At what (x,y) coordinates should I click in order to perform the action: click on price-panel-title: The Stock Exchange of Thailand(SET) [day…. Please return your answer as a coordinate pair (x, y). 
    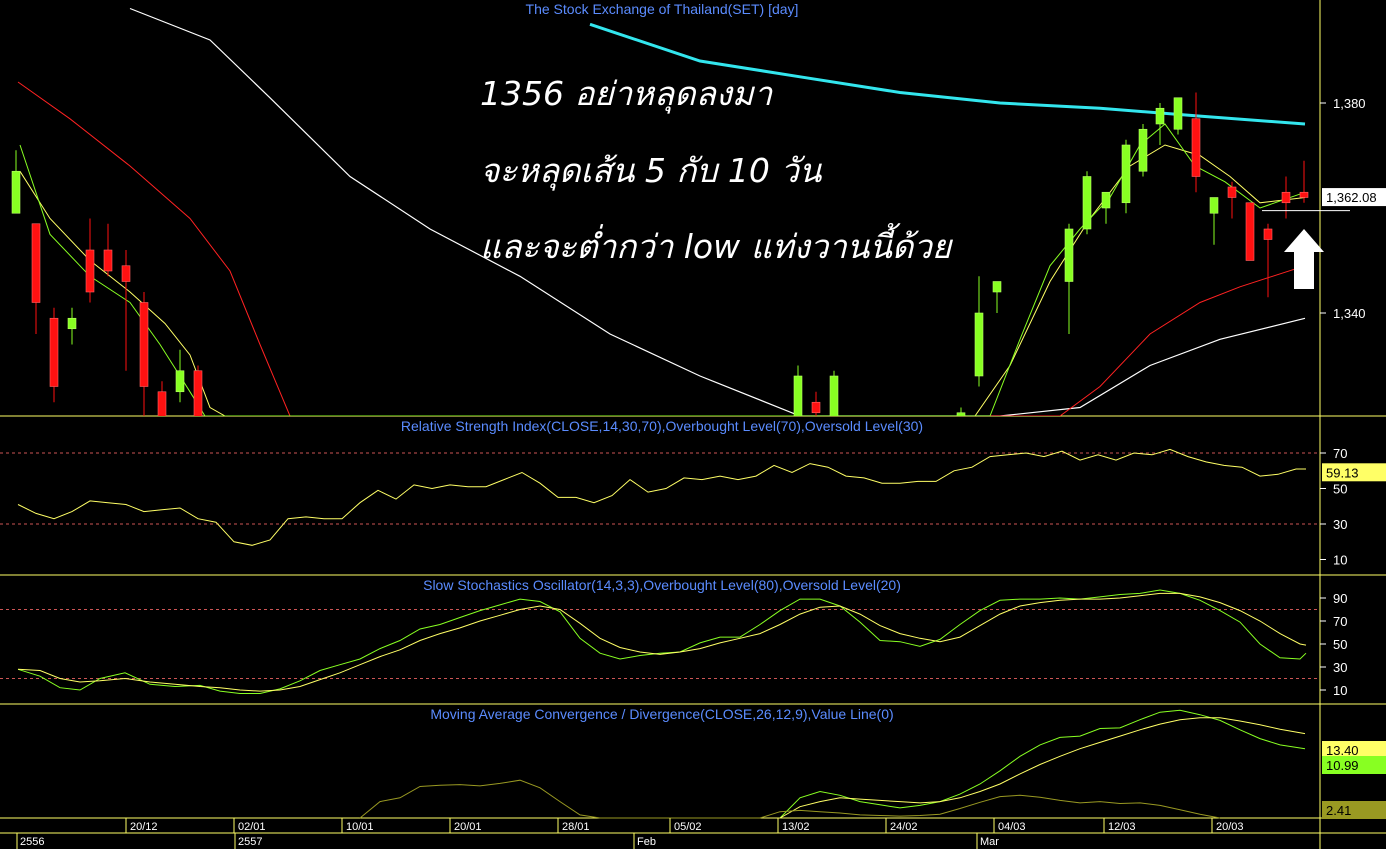
    Looking at the image, I should click on (662, 9).